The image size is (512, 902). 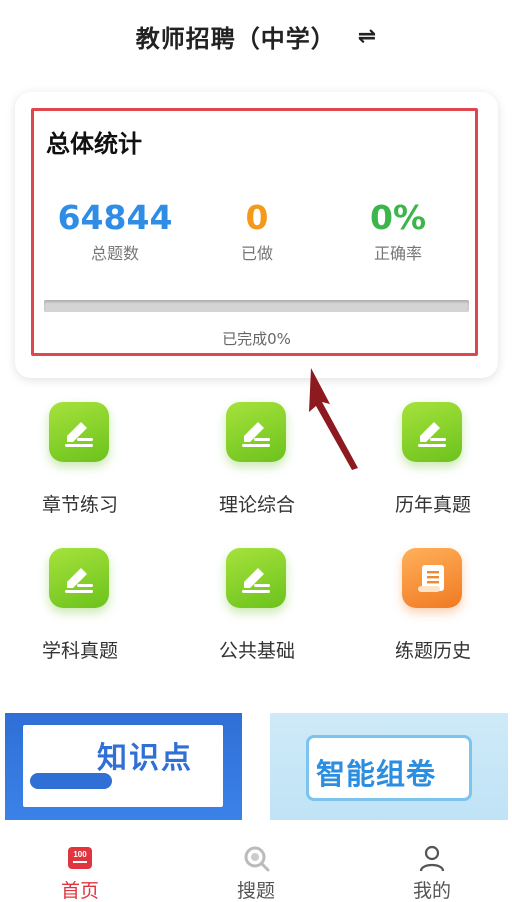 I want to click on menu-label: 公共基础, so click(x=256, y=651).